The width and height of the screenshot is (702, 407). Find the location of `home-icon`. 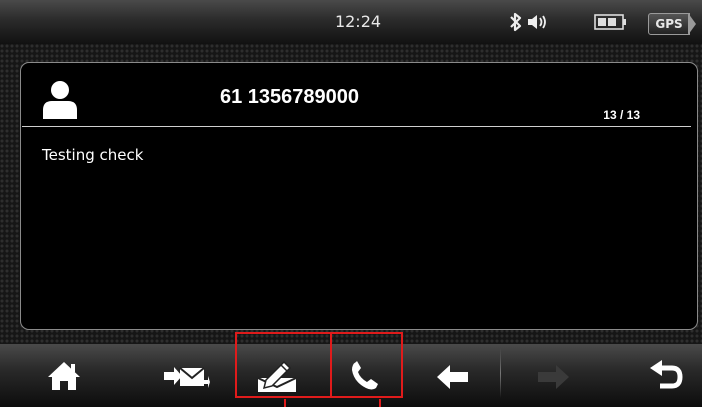

home-icon is located at coordinates (64, 376).